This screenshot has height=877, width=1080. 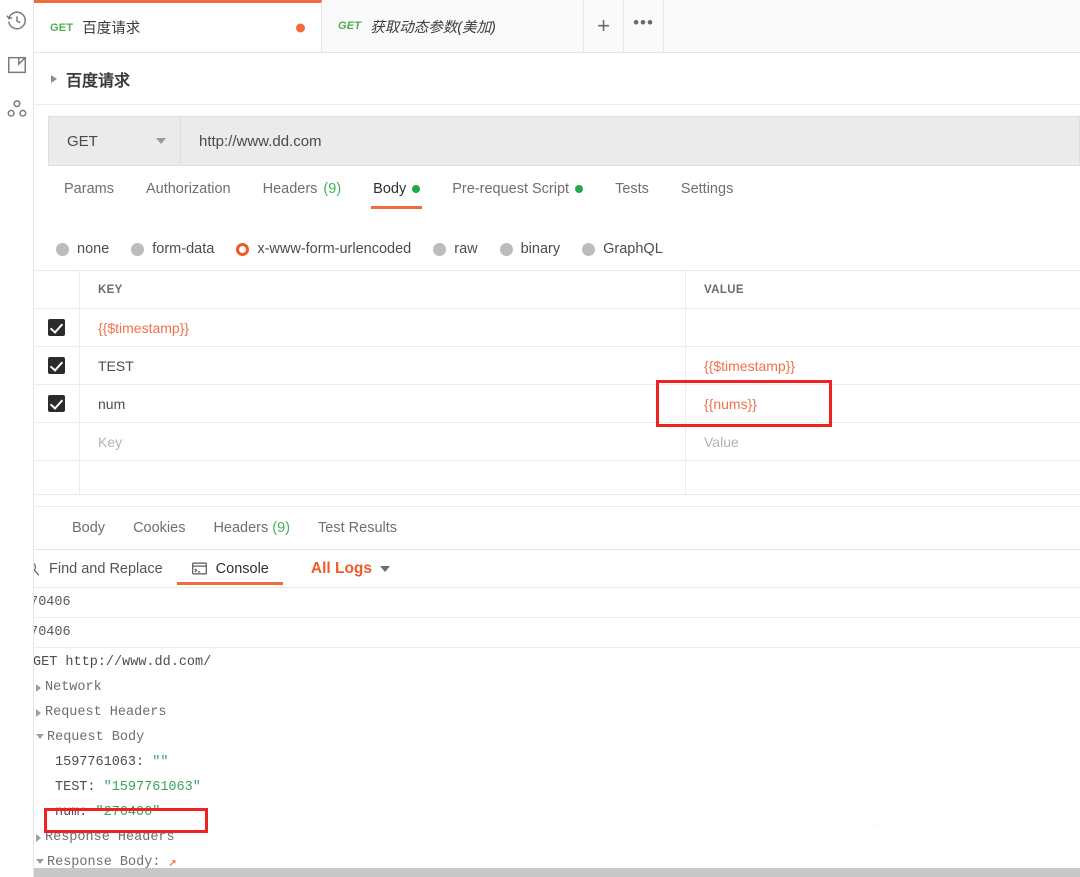 What do you see at coordinates (540, 712) in the screenshot?
I see `log-tree-node-request-headers: Request Headers` at bounding box center [540, 712].